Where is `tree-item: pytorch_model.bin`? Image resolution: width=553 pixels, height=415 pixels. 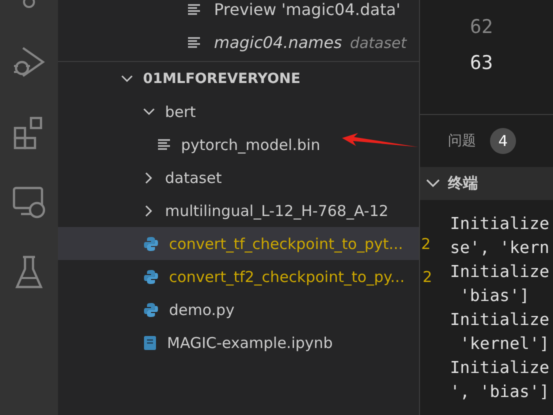
tree-item: pytorch_model.bin is located at coordinates (238, 144).